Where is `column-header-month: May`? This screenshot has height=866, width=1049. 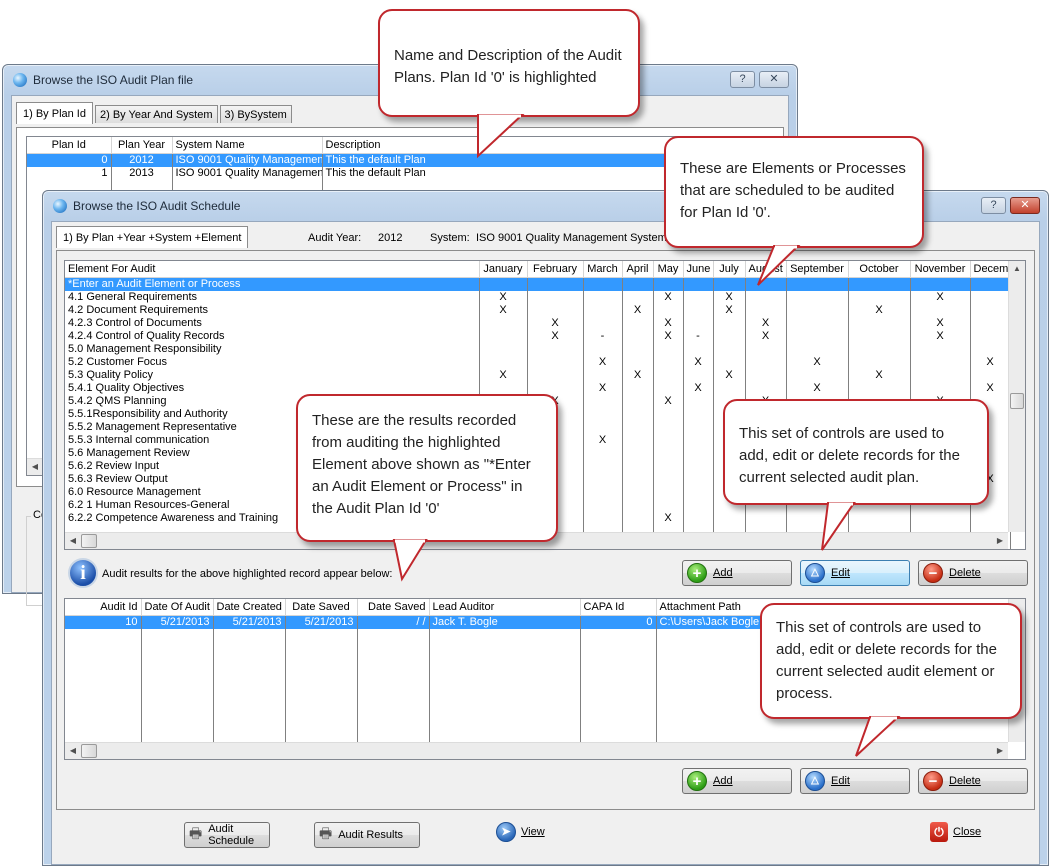
column-header-month: May is located at coordinates (668, 269).